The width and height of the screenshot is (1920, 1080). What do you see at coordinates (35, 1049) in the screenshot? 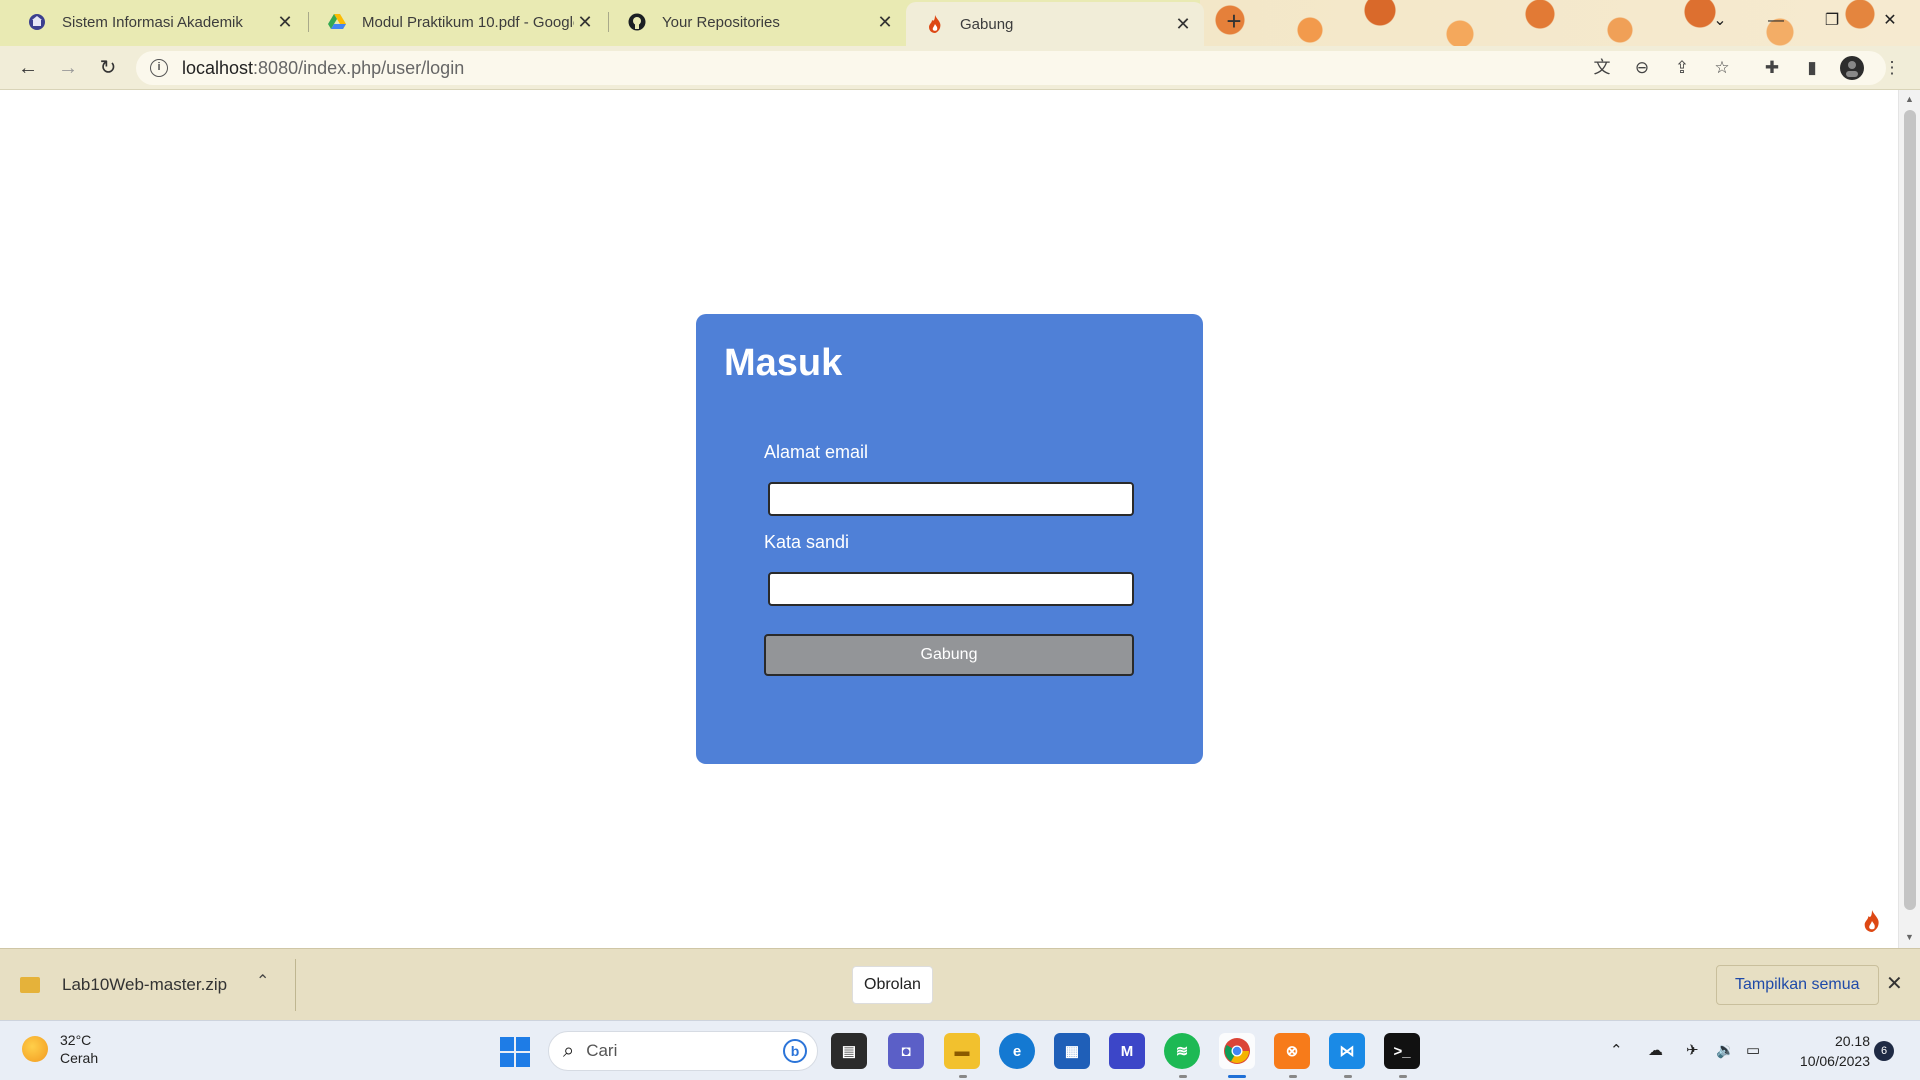
I see `weather-sun-icon` at bounding box center [35, 1049].